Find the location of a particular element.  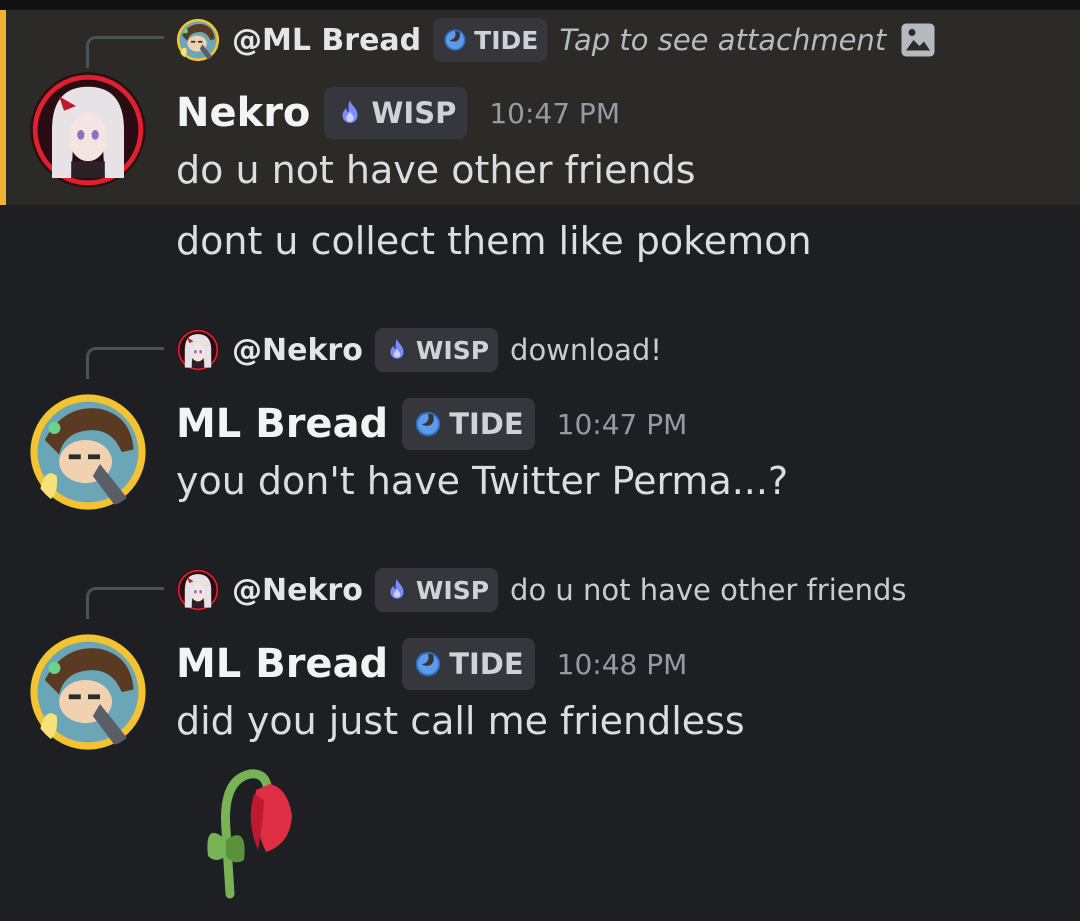

message-text: do u not have other friends is located at coordinates (436, 170).